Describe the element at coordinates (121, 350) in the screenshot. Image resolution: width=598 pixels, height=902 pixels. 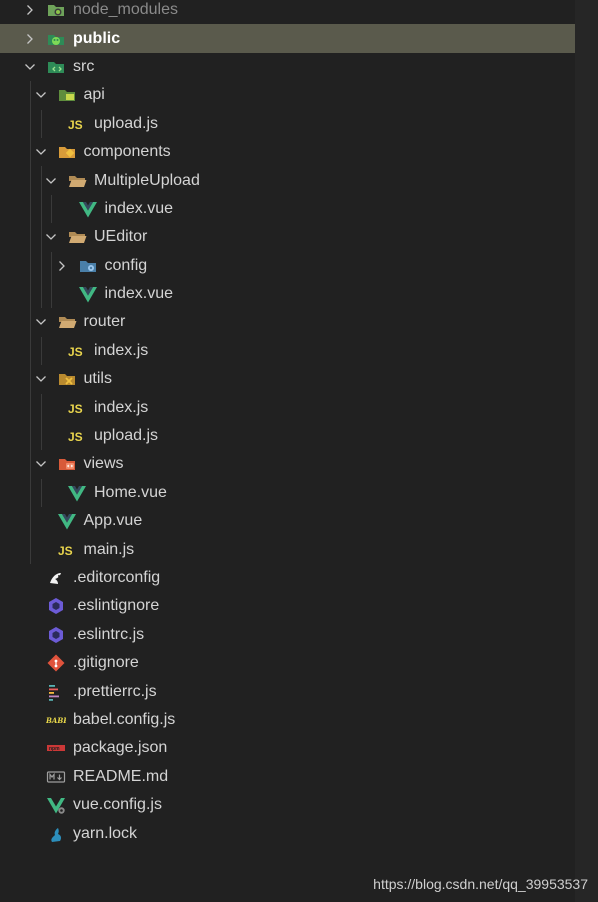
I see `tree-item-label: index.js` at that location.